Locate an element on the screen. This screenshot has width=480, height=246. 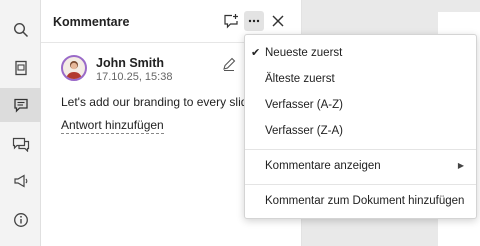
chat-icon is located at coordinates (20, 144).